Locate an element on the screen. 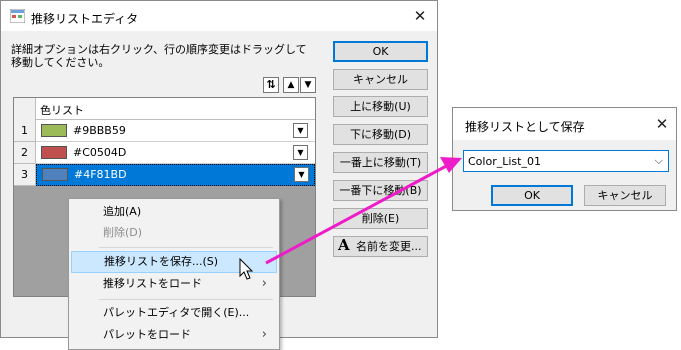 This screenshot has width=681, height=350. title-bar: 推移リストとして保存 ✕ is located at coordinates (564, 124).